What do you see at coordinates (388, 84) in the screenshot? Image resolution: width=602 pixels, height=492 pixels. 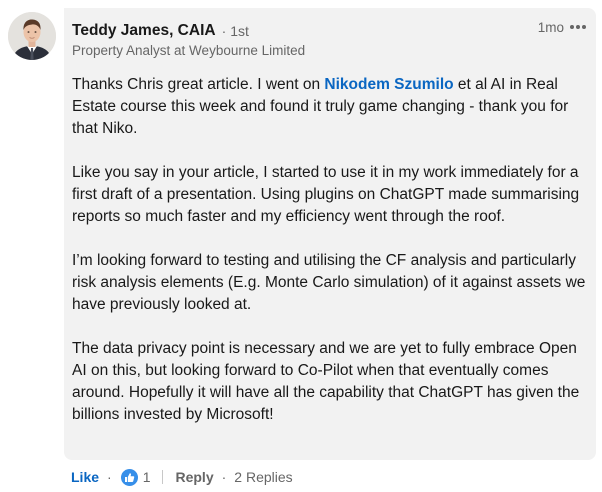 I see `mention-link: Nikodem Szumilo` at bounding box center [388, 84].